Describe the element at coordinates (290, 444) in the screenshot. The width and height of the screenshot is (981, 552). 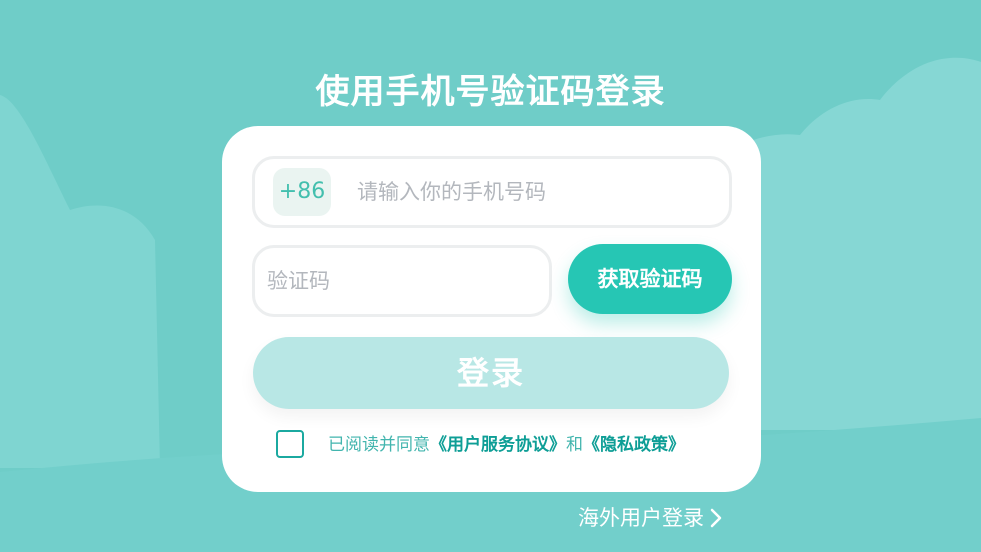
I see `agreement-checkbox` at that location.